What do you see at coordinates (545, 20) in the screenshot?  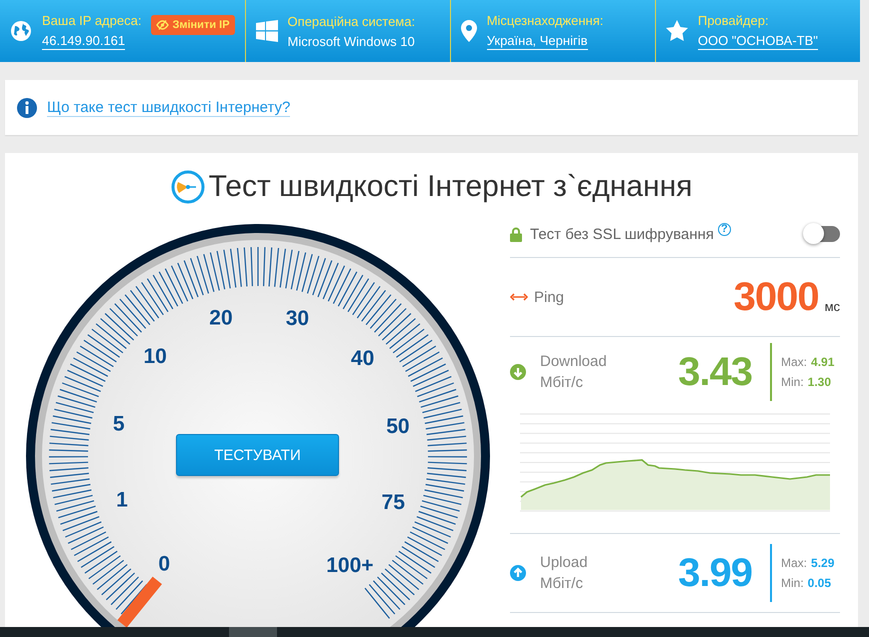 I see `info-label: Місцезнаходження:` at bounding box center [545, 20].